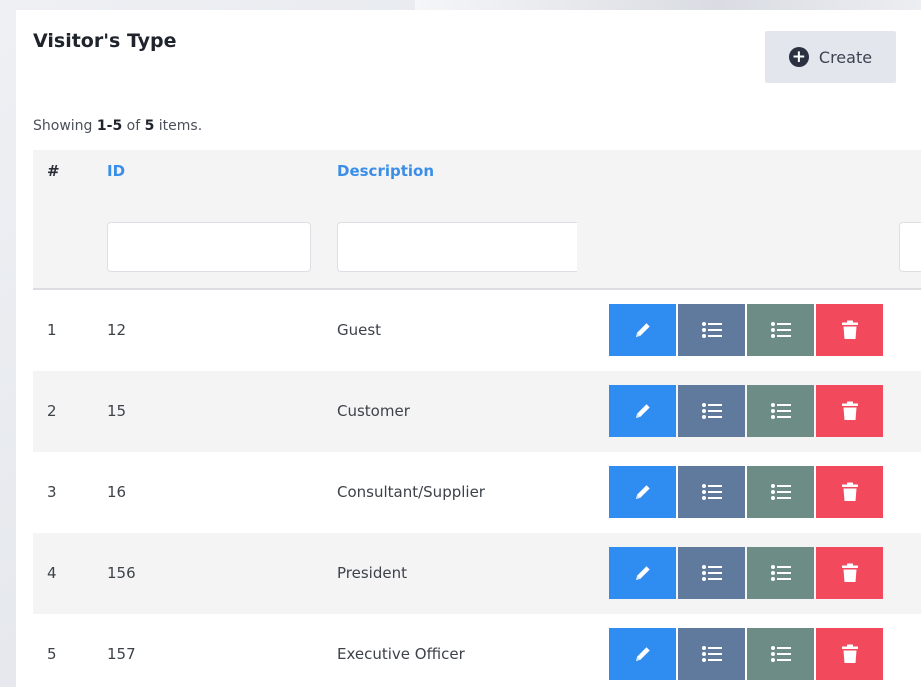 This screenshot has width=921, height=687. Describe the element at coordinates (116, 171) in the screenshot. I see `column-header-id: ID` at that location.